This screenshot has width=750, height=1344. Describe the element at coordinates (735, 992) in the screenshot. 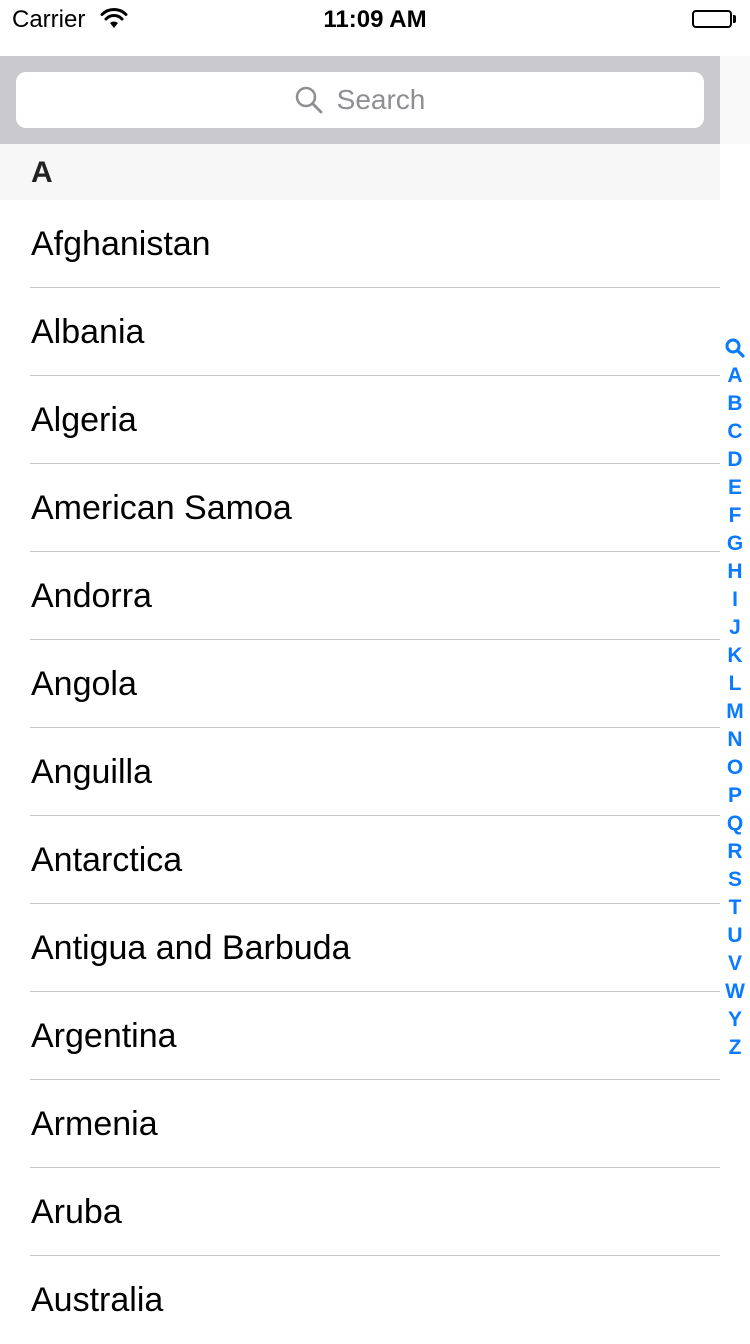

I see `index-letter-w: W` at that location.